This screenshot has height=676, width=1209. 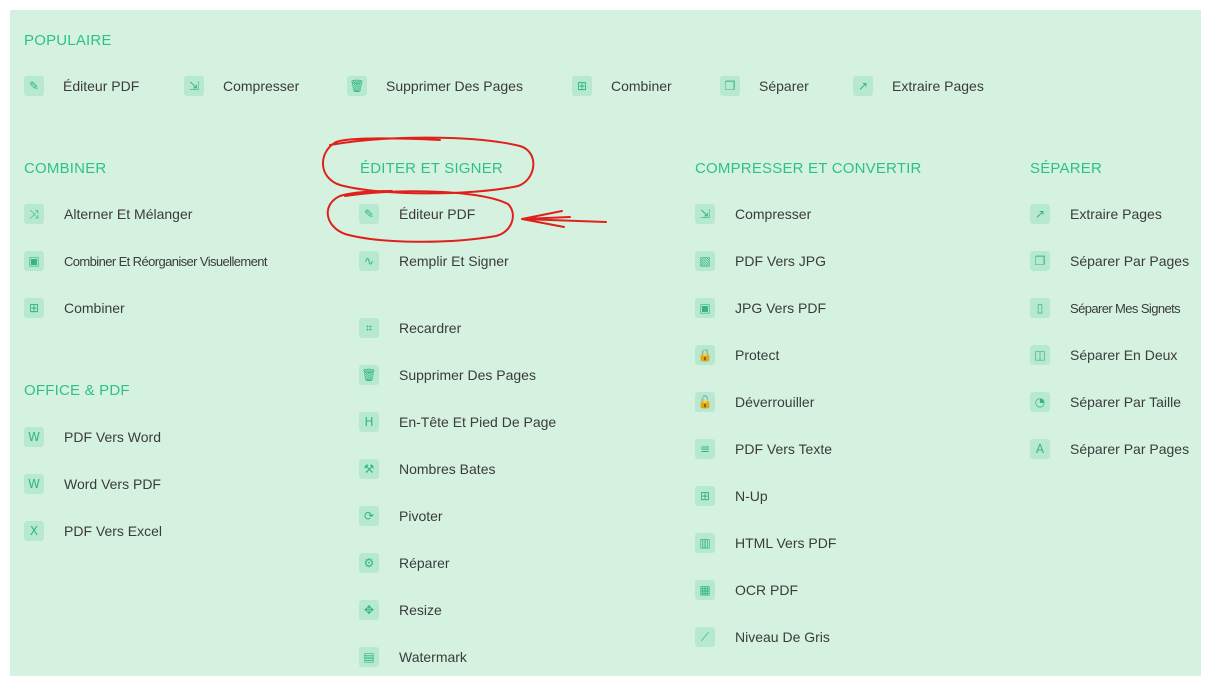 I want to click on edit-item-label: Réparer, so click(x=424, y=563).